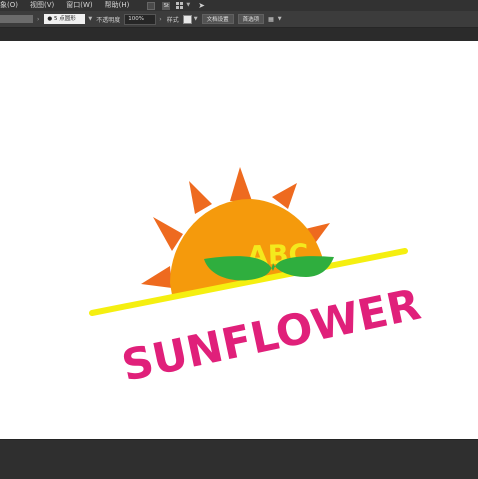 This screenshot has height=479, width=478. Describe the element at coordinates (201, 5) in the screenshot. I see `rocket-icon: ➤` at that location.